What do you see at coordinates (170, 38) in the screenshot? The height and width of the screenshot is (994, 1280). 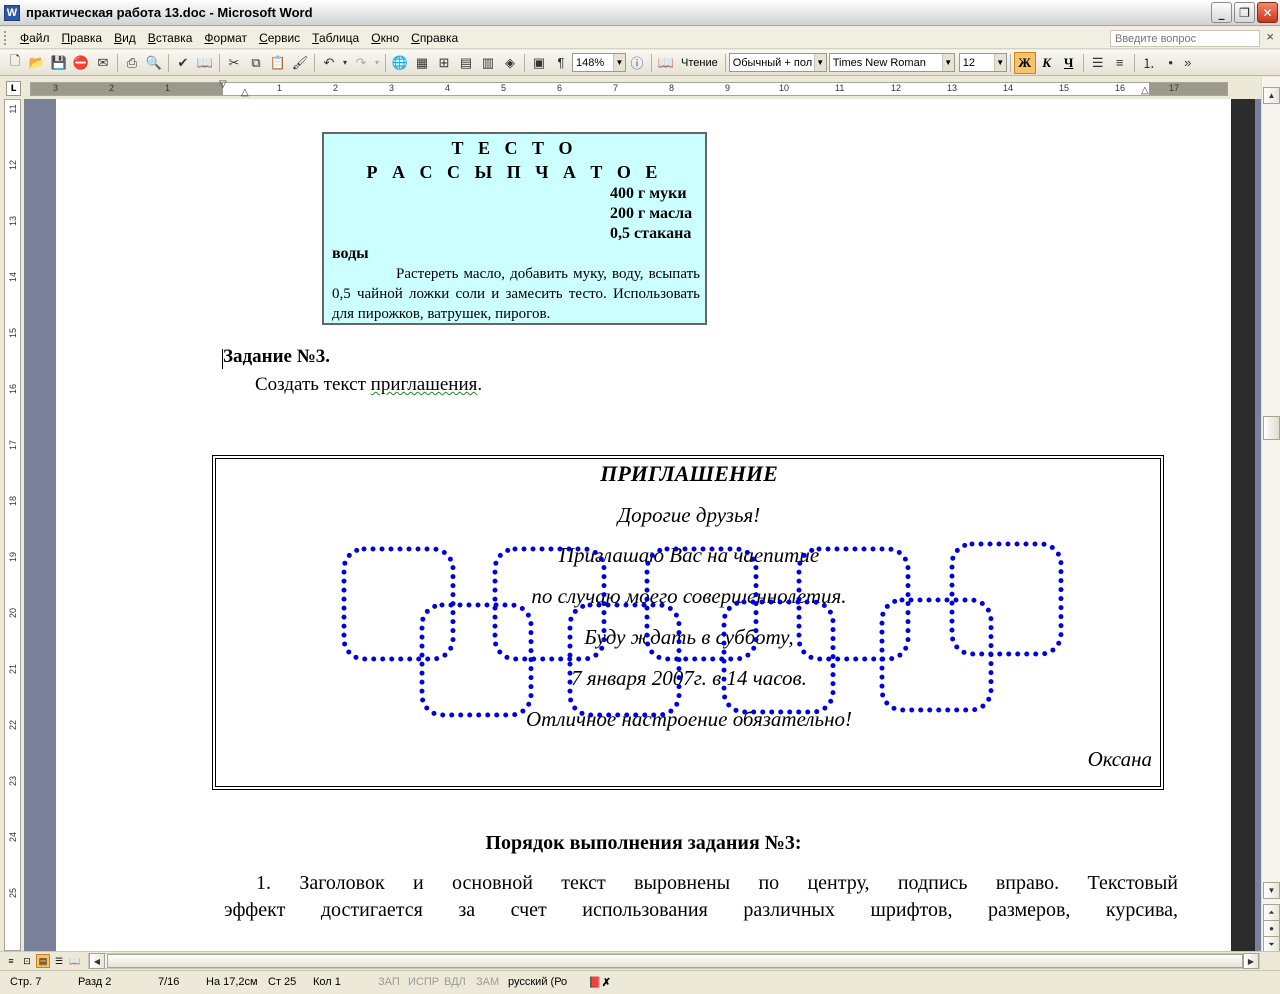 I see `menu-insert: Вставка` at bounding box center [170, 38].